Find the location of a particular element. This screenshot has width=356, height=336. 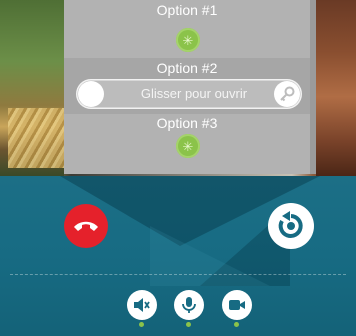

key-icon is located at coordinates (287, 94).